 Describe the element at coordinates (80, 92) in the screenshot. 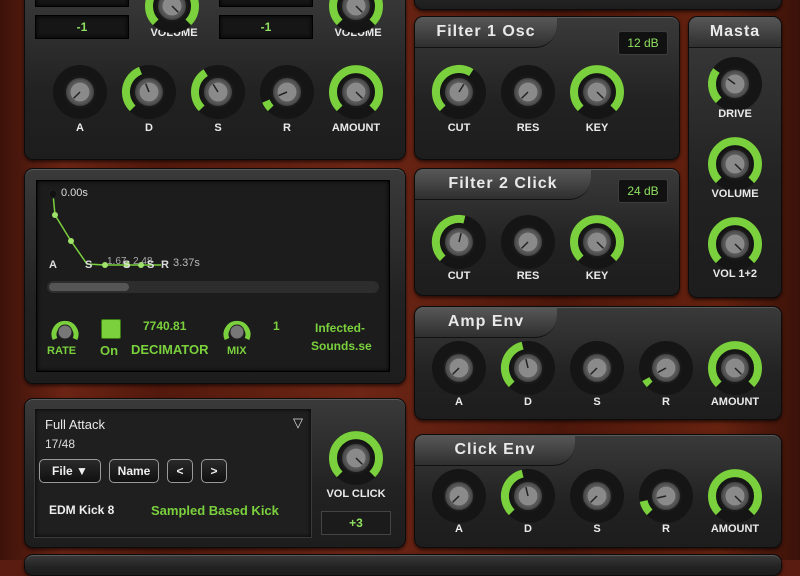

I see `pitch-knob-a` at that location.